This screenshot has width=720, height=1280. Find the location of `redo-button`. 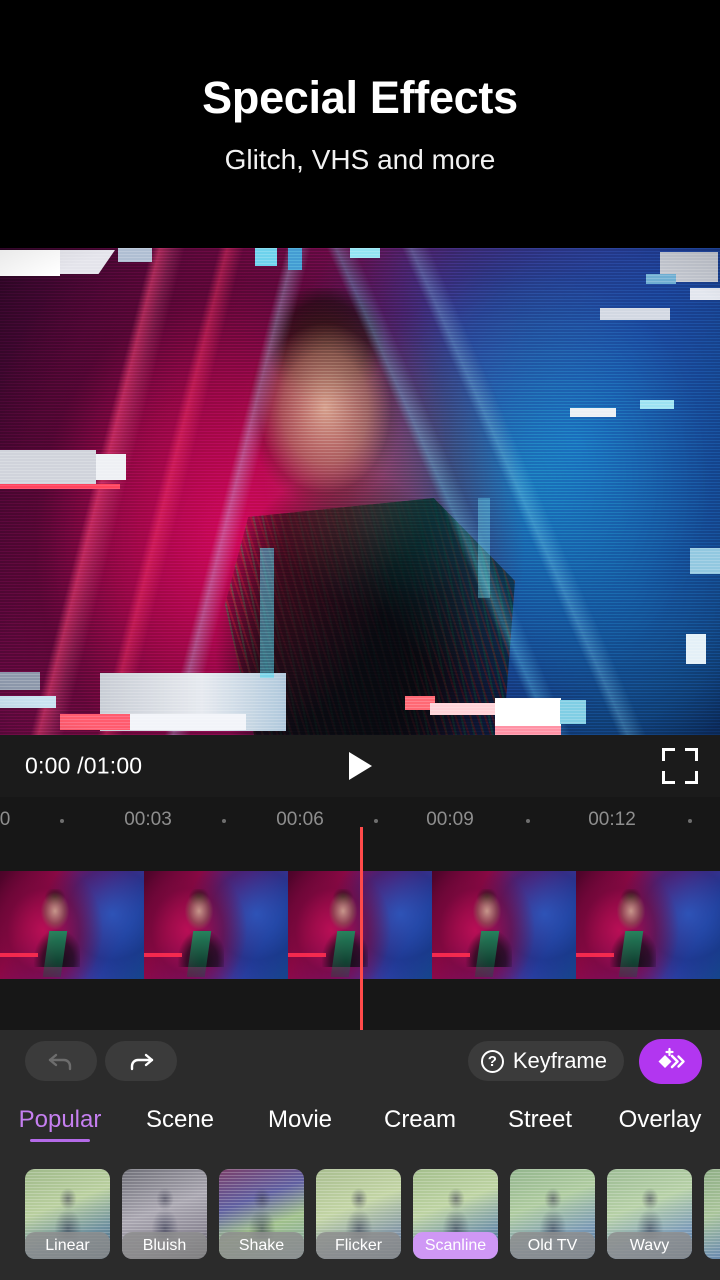

redo-button is located at coordinates (141, 1061).